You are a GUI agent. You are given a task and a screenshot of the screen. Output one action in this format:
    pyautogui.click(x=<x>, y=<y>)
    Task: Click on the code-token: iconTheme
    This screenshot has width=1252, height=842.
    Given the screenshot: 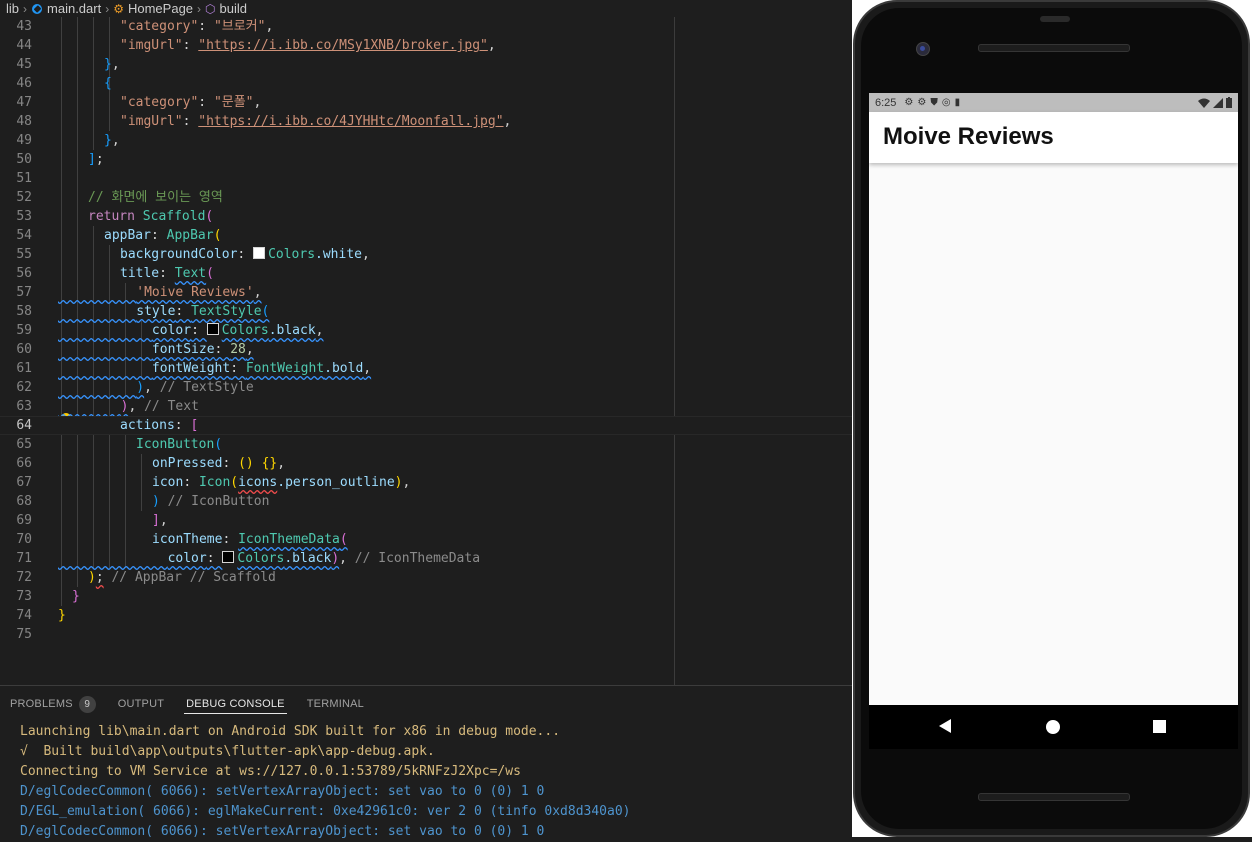 What is the action you would take?
    pyautogui.click(x=187, y=539)
    